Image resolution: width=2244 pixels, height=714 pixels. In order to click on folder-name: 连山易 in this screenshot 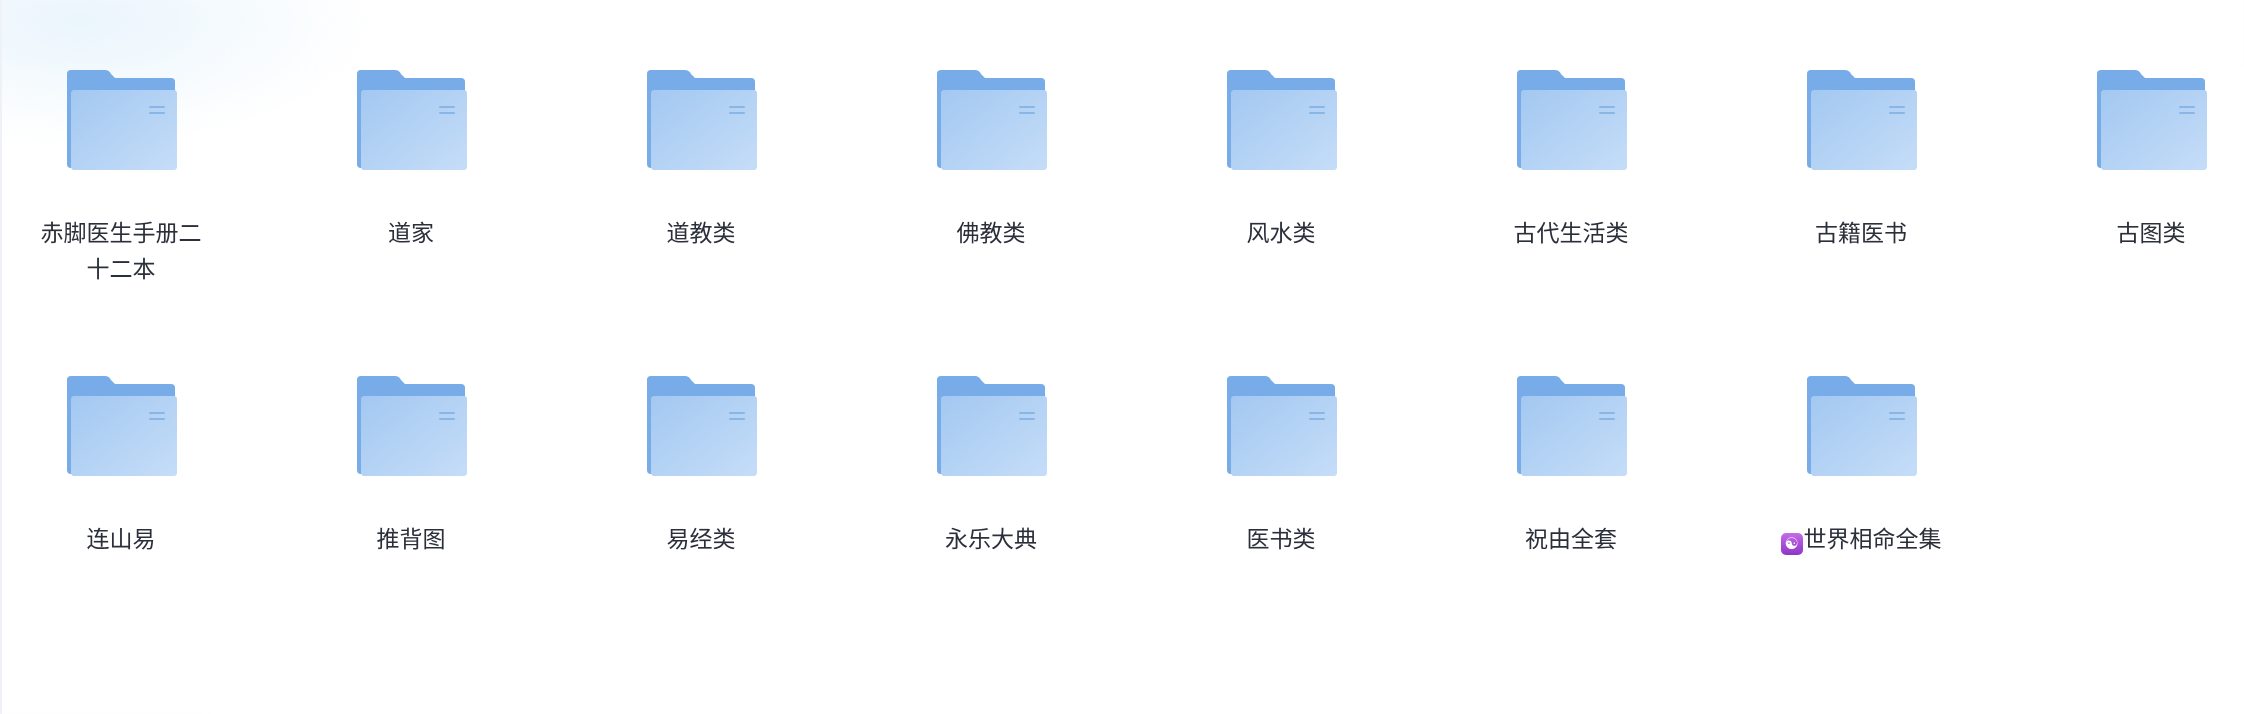, I will do `click(121, 540)`.